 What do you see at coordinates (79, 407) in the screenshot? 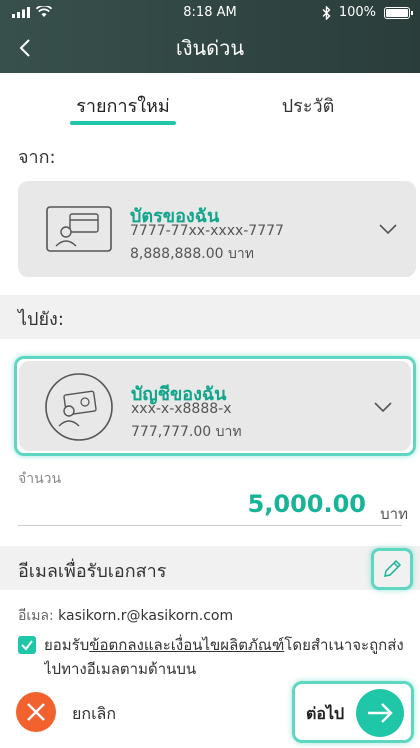
I see `bank-account-user-icon` at bounding box center [79, 407].